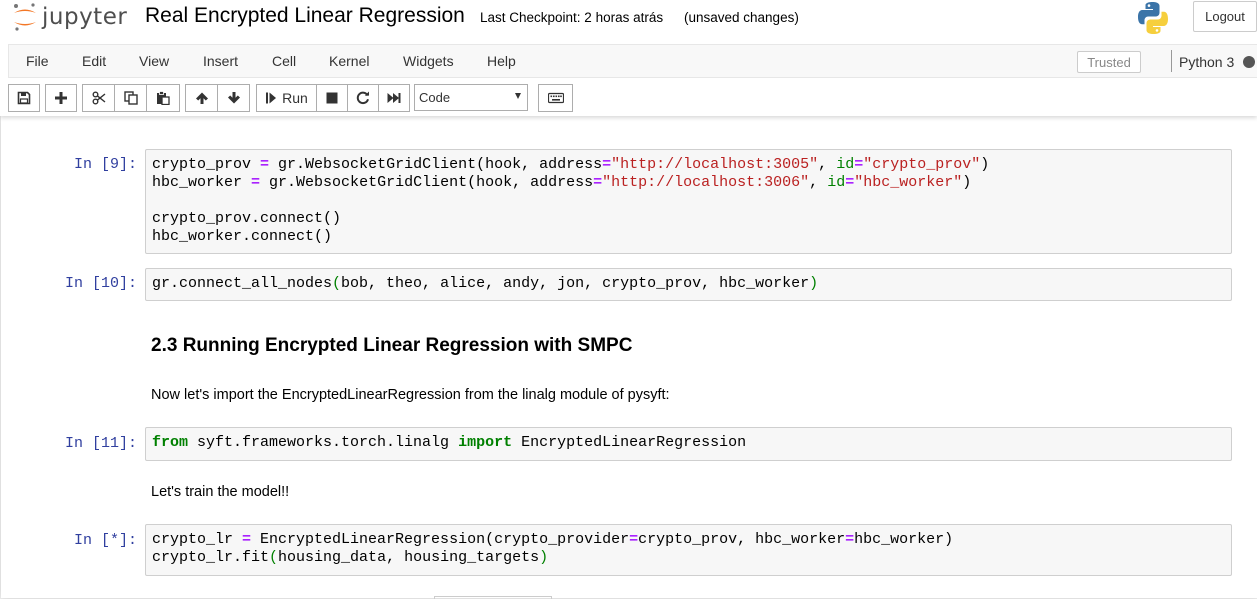  I want to click on cell-prompt: In [11]:, so click(100, 443).